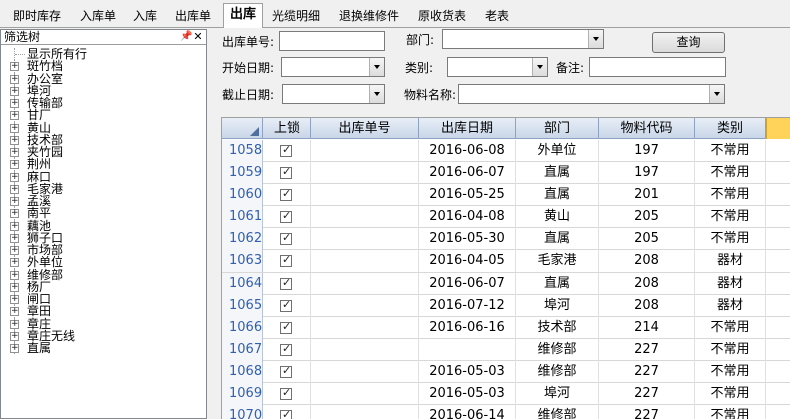 The image size is (790, 419). What do you see at coordinates (506, 327) in the screenshot?
I see `table-row: 1066 2016-06-16技术部214不常用` at bounding box center [506, 327].